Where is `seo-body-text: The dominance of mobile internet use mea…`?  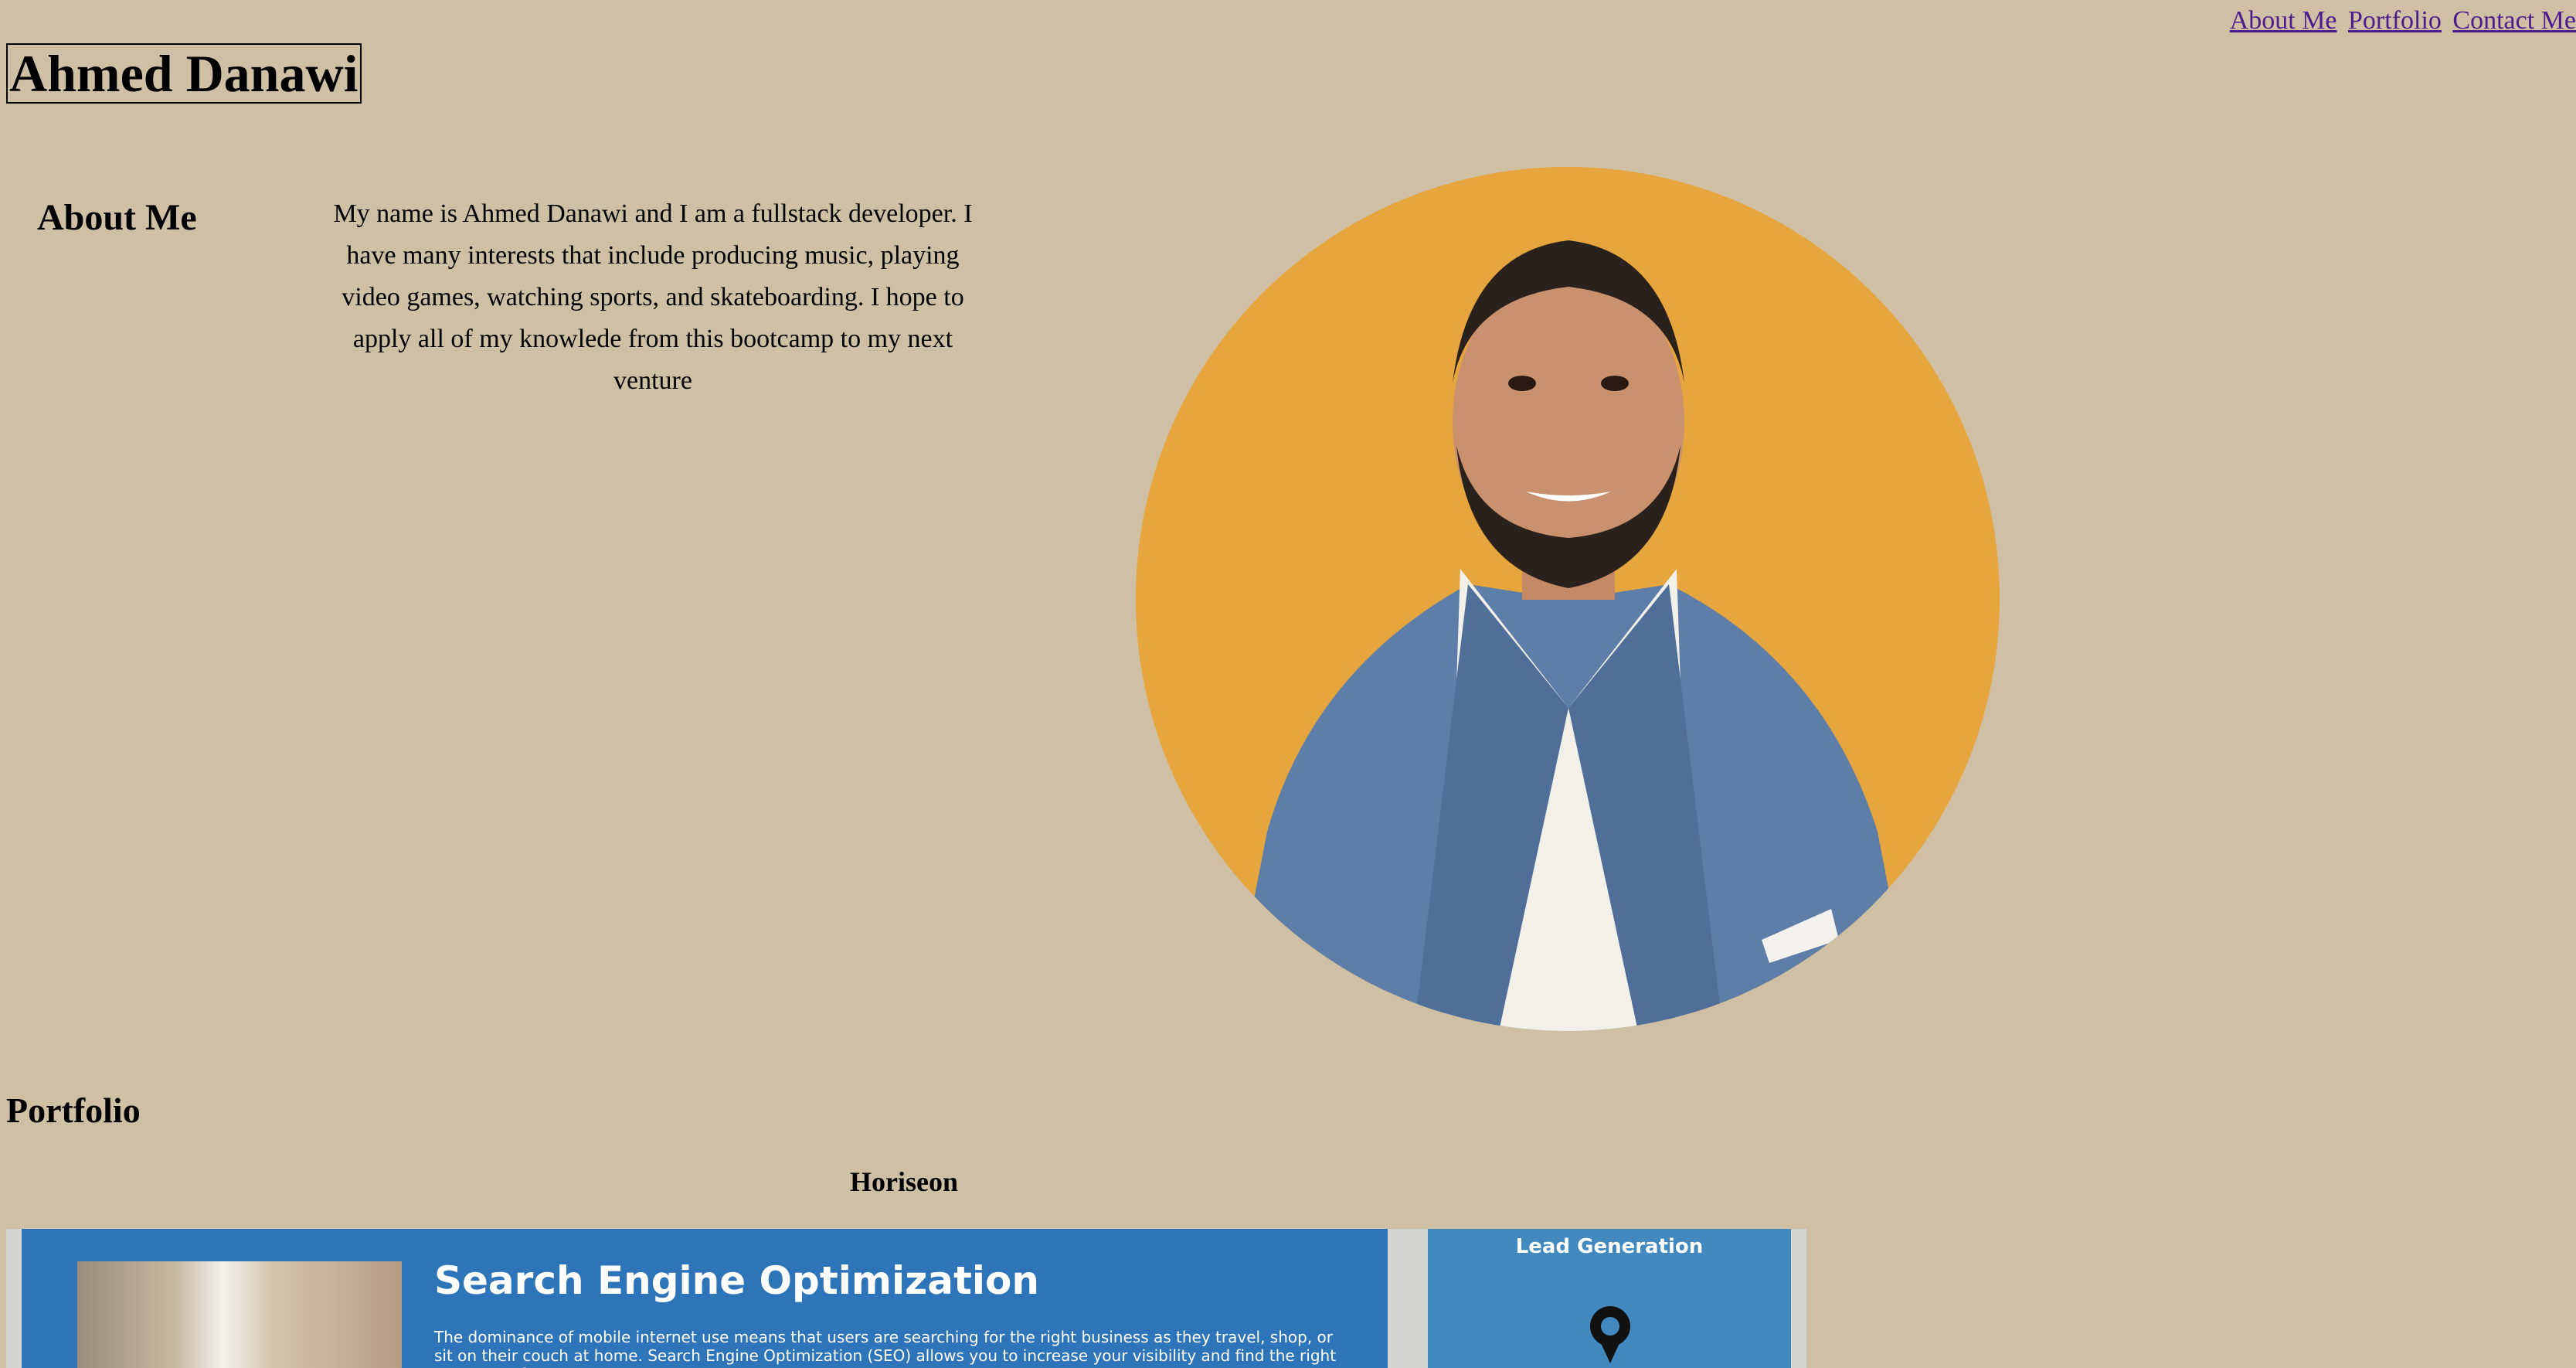 seo-body-text: The dominance of mobile internet use mea… is located at coordinates (885, 1348).